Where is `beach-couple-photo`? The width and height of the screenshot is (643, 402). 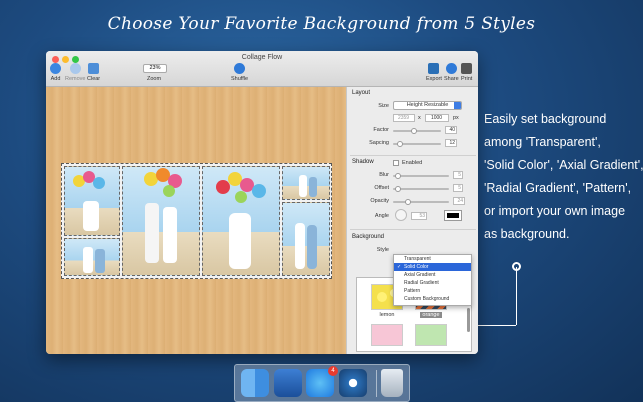
beach-couple-photo is located at coordinates (308, 186).